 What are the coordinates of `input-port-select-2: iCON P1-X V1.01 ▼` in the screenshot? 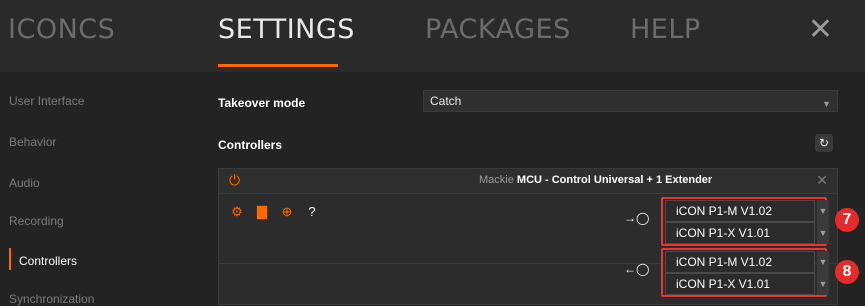 It's located at (747, 233).